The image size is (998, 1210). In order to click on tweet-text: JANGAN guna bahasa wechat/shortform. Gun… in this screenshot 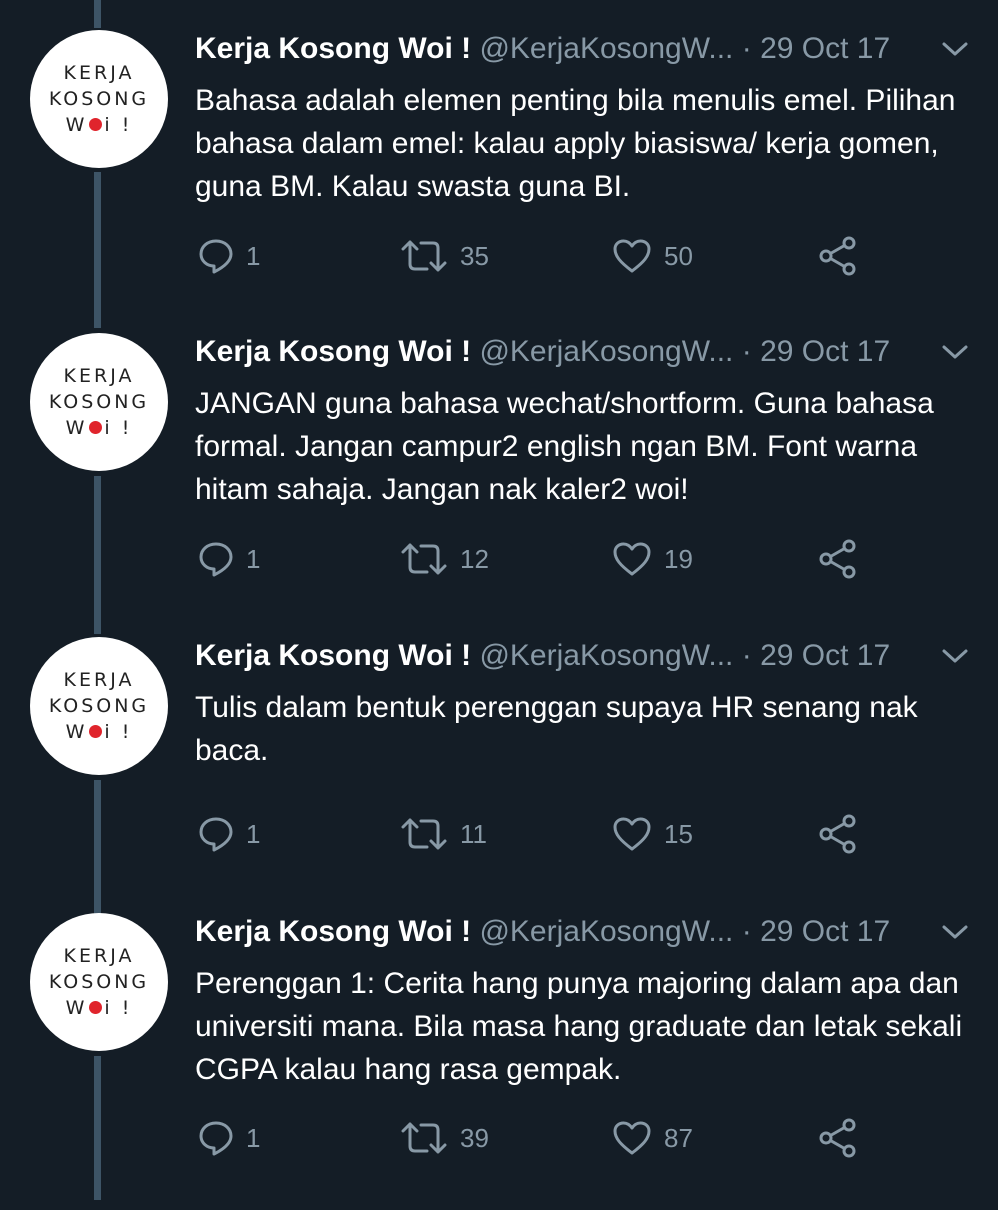, I will do `click(564, 446)`.